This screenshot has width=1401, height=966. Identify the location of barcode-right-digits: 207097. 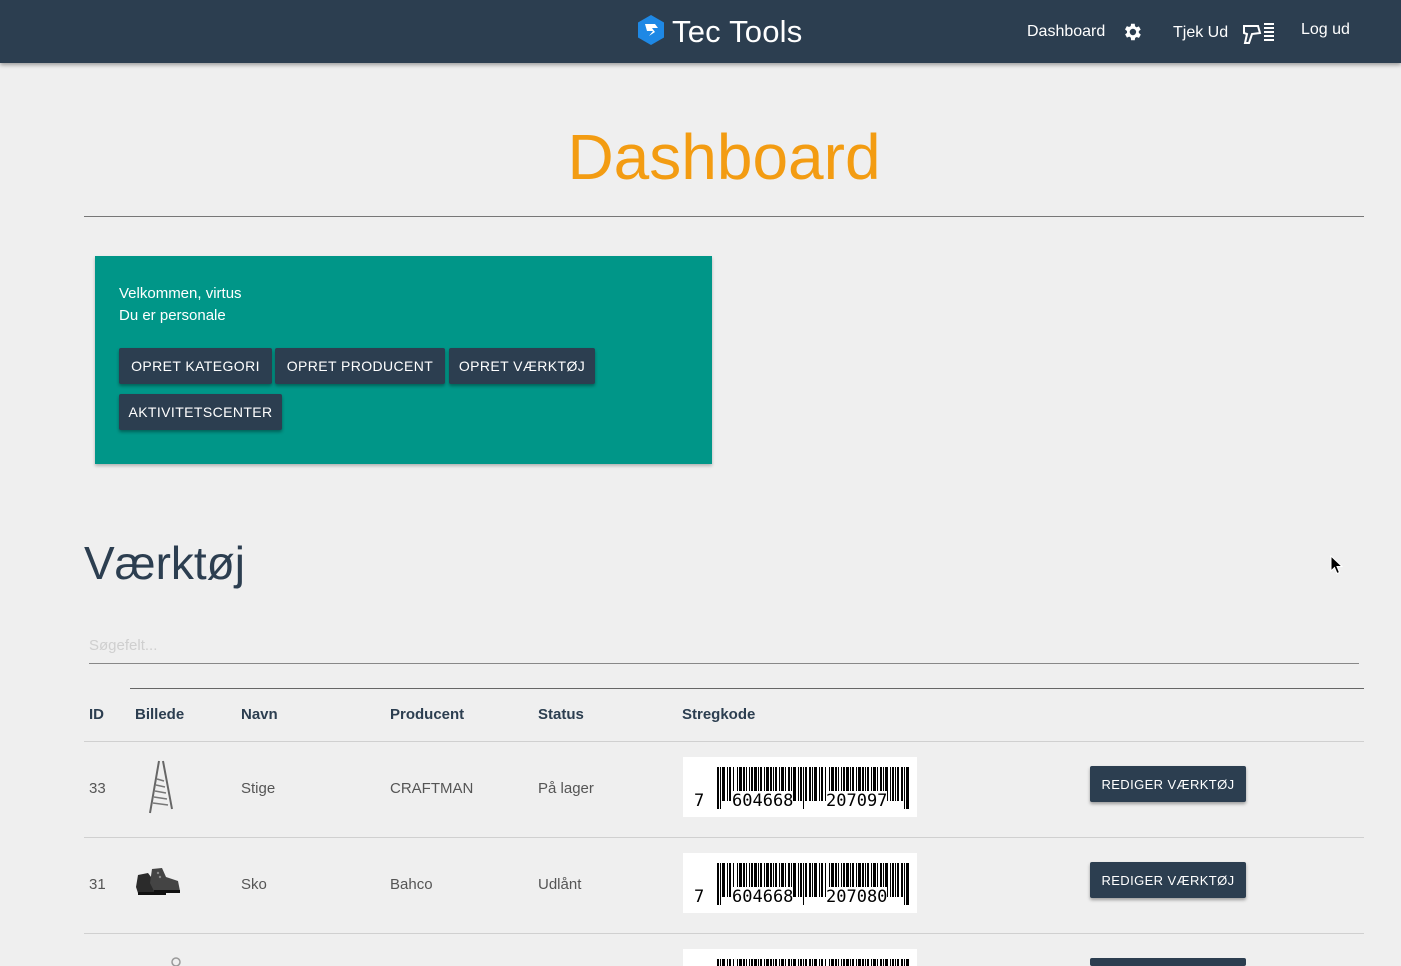
(857, 801).